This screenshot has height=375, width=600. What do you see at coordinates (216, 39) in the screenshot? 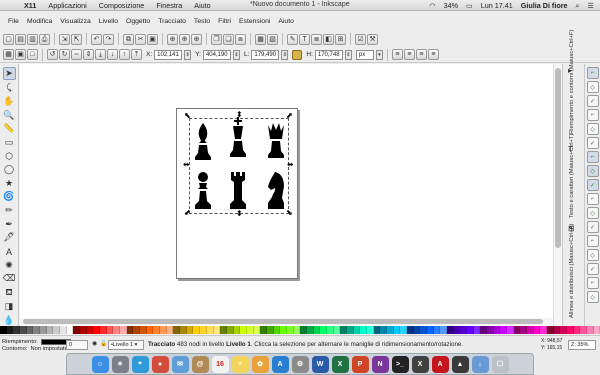
I see `duplicate-icon: ❐` at bounding box center [216, 39].